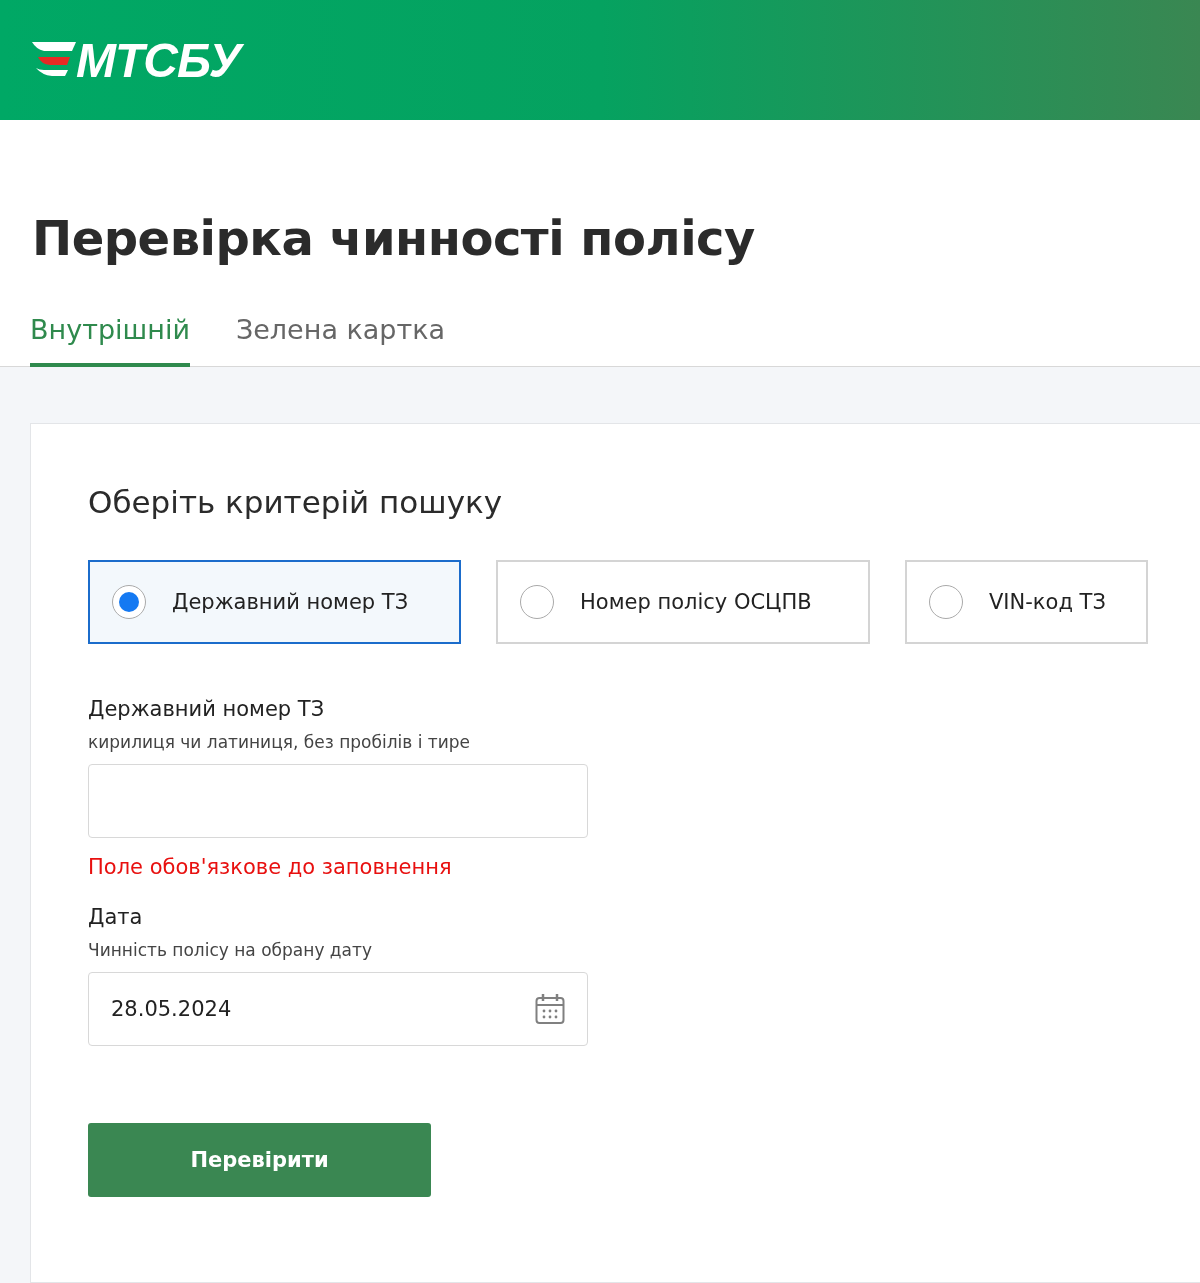 The height and width of the screenshot is (1283, 1200). Describe the element at coordinates (230, 950) in the screenshot. I see `field-hint: Чинність полісу на обрану дату` at that location.